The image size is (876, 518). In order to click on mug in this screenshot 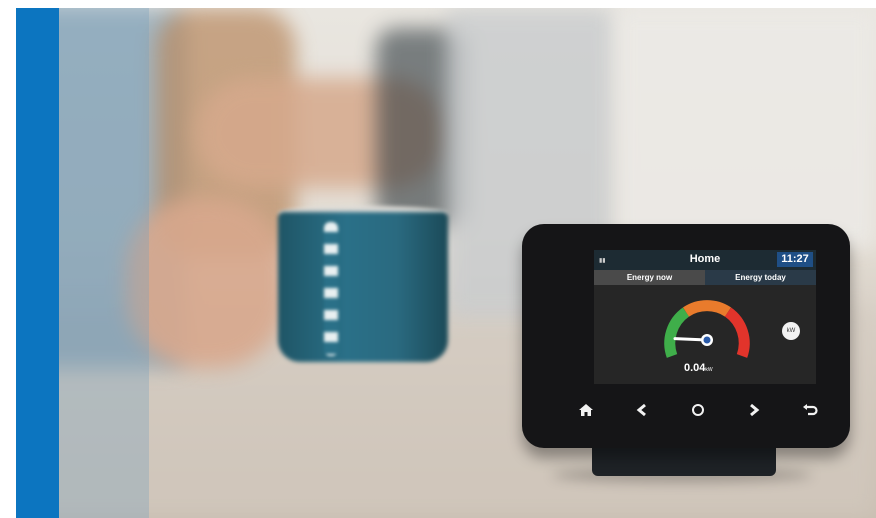, I will do `click(363, 287)`.